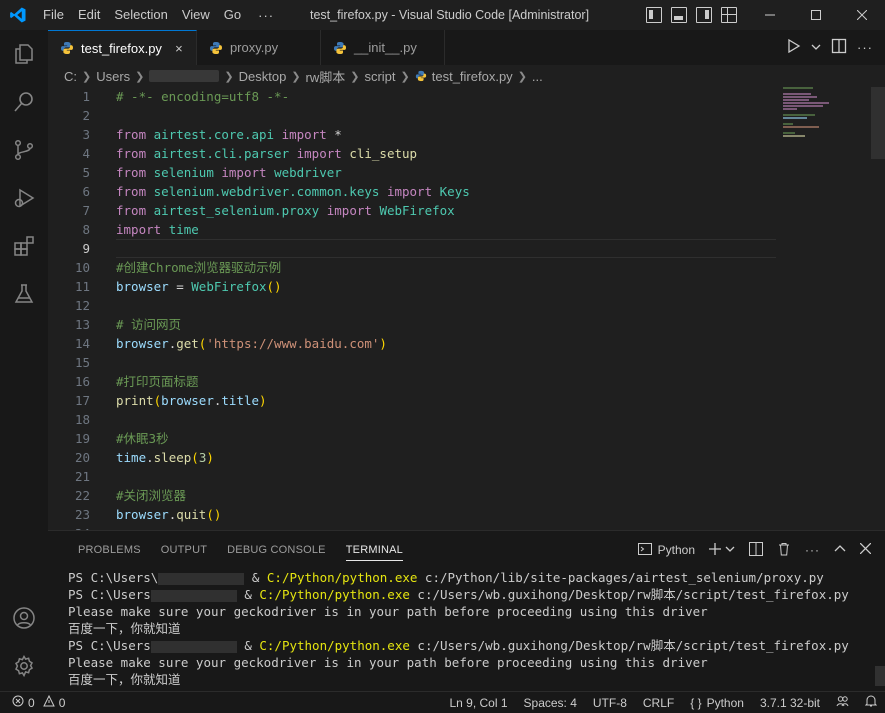 This screenshot has height=713, width=885. I want to click on toggle-primary-sidebar-icon, so click(654, 15).